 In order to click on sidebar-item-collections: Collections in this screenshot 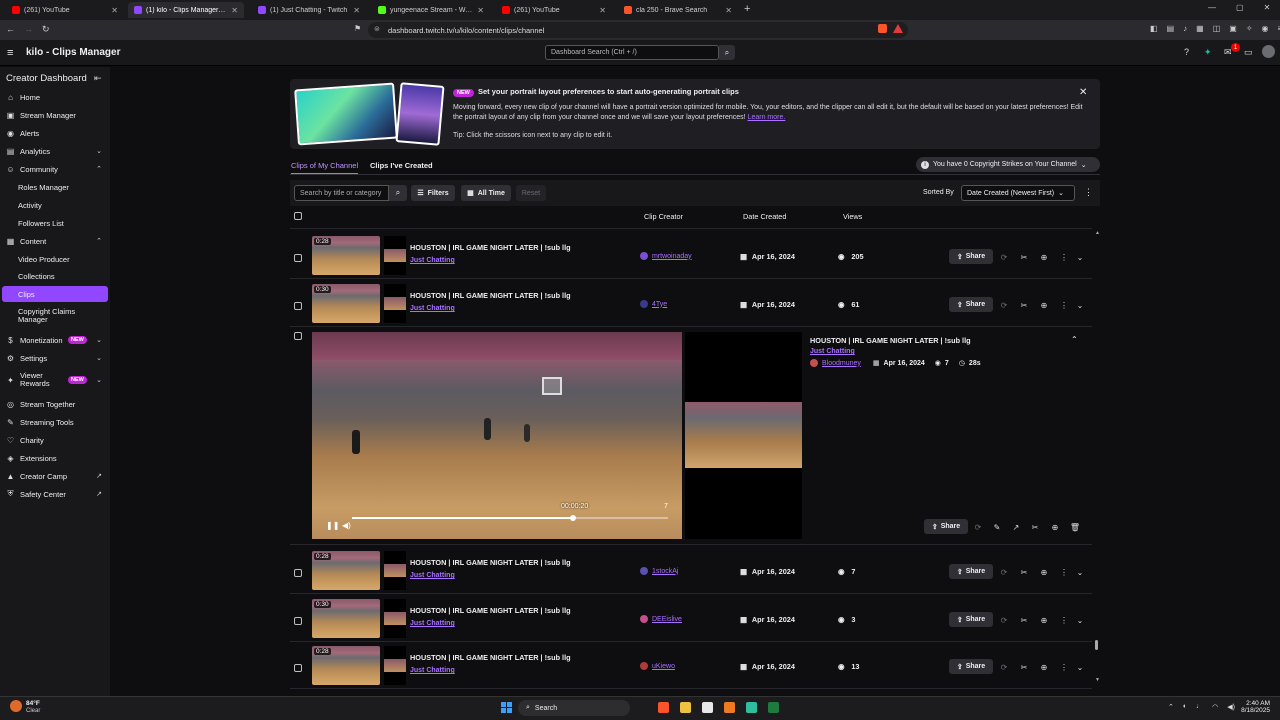, I will do `click(55, 276)`.